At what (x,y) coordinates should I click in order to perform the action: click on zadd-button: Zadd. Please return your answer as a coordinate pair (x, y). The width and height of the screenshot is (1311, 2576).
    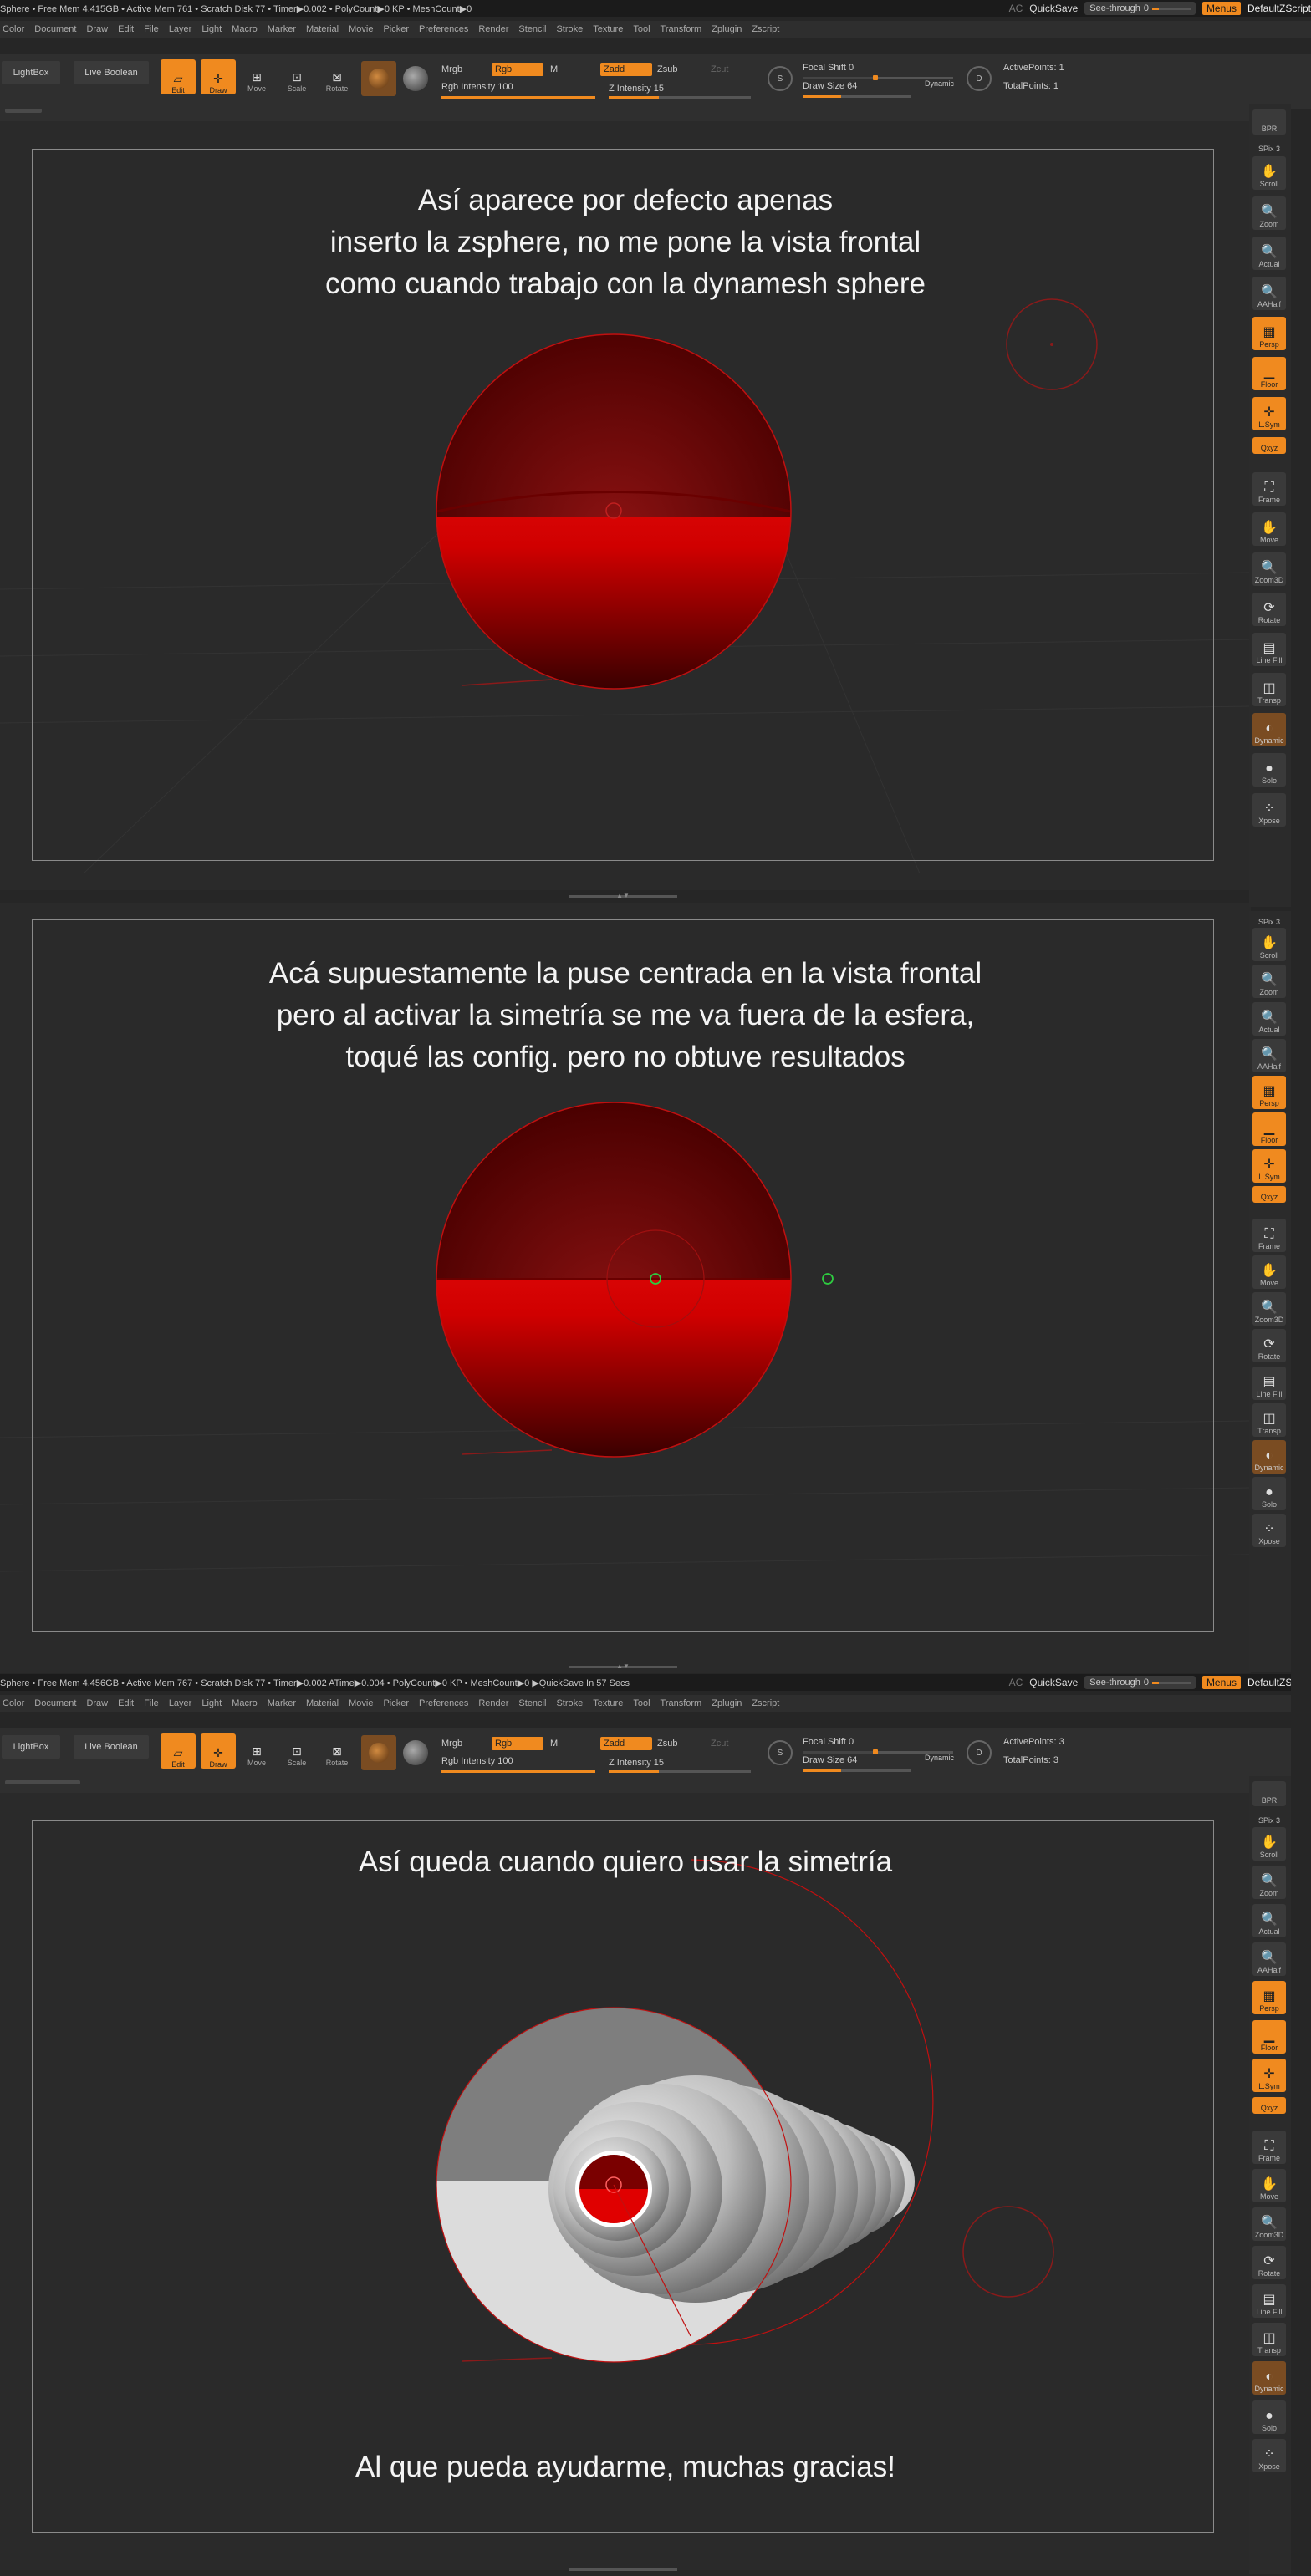
    Looking at the image, I should click on (626, 69).